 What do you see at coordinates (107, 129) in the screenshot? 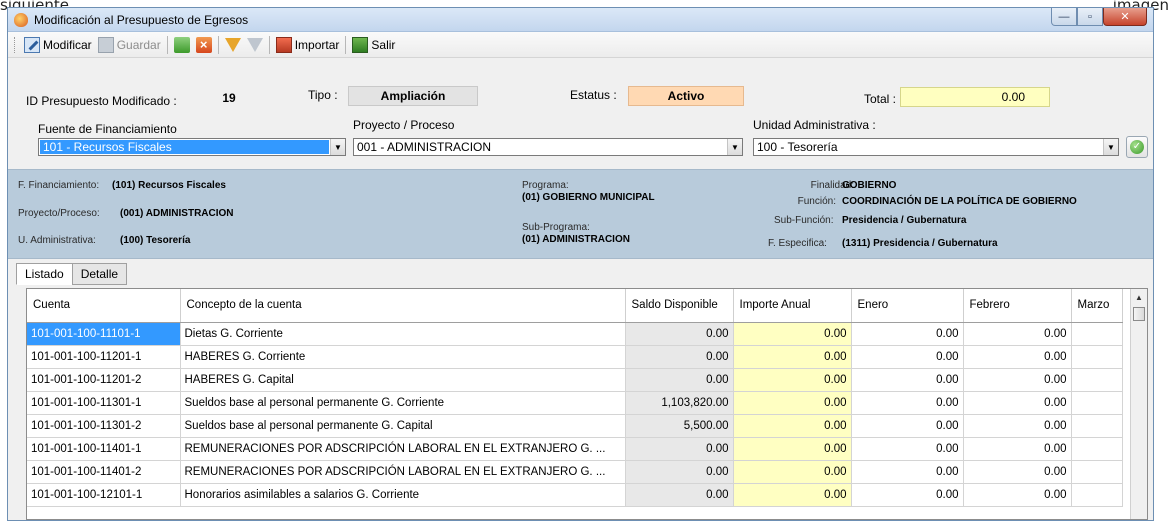
I see `fuente-label: Fuente de Financiamiento` at bounding box center [107, 129].